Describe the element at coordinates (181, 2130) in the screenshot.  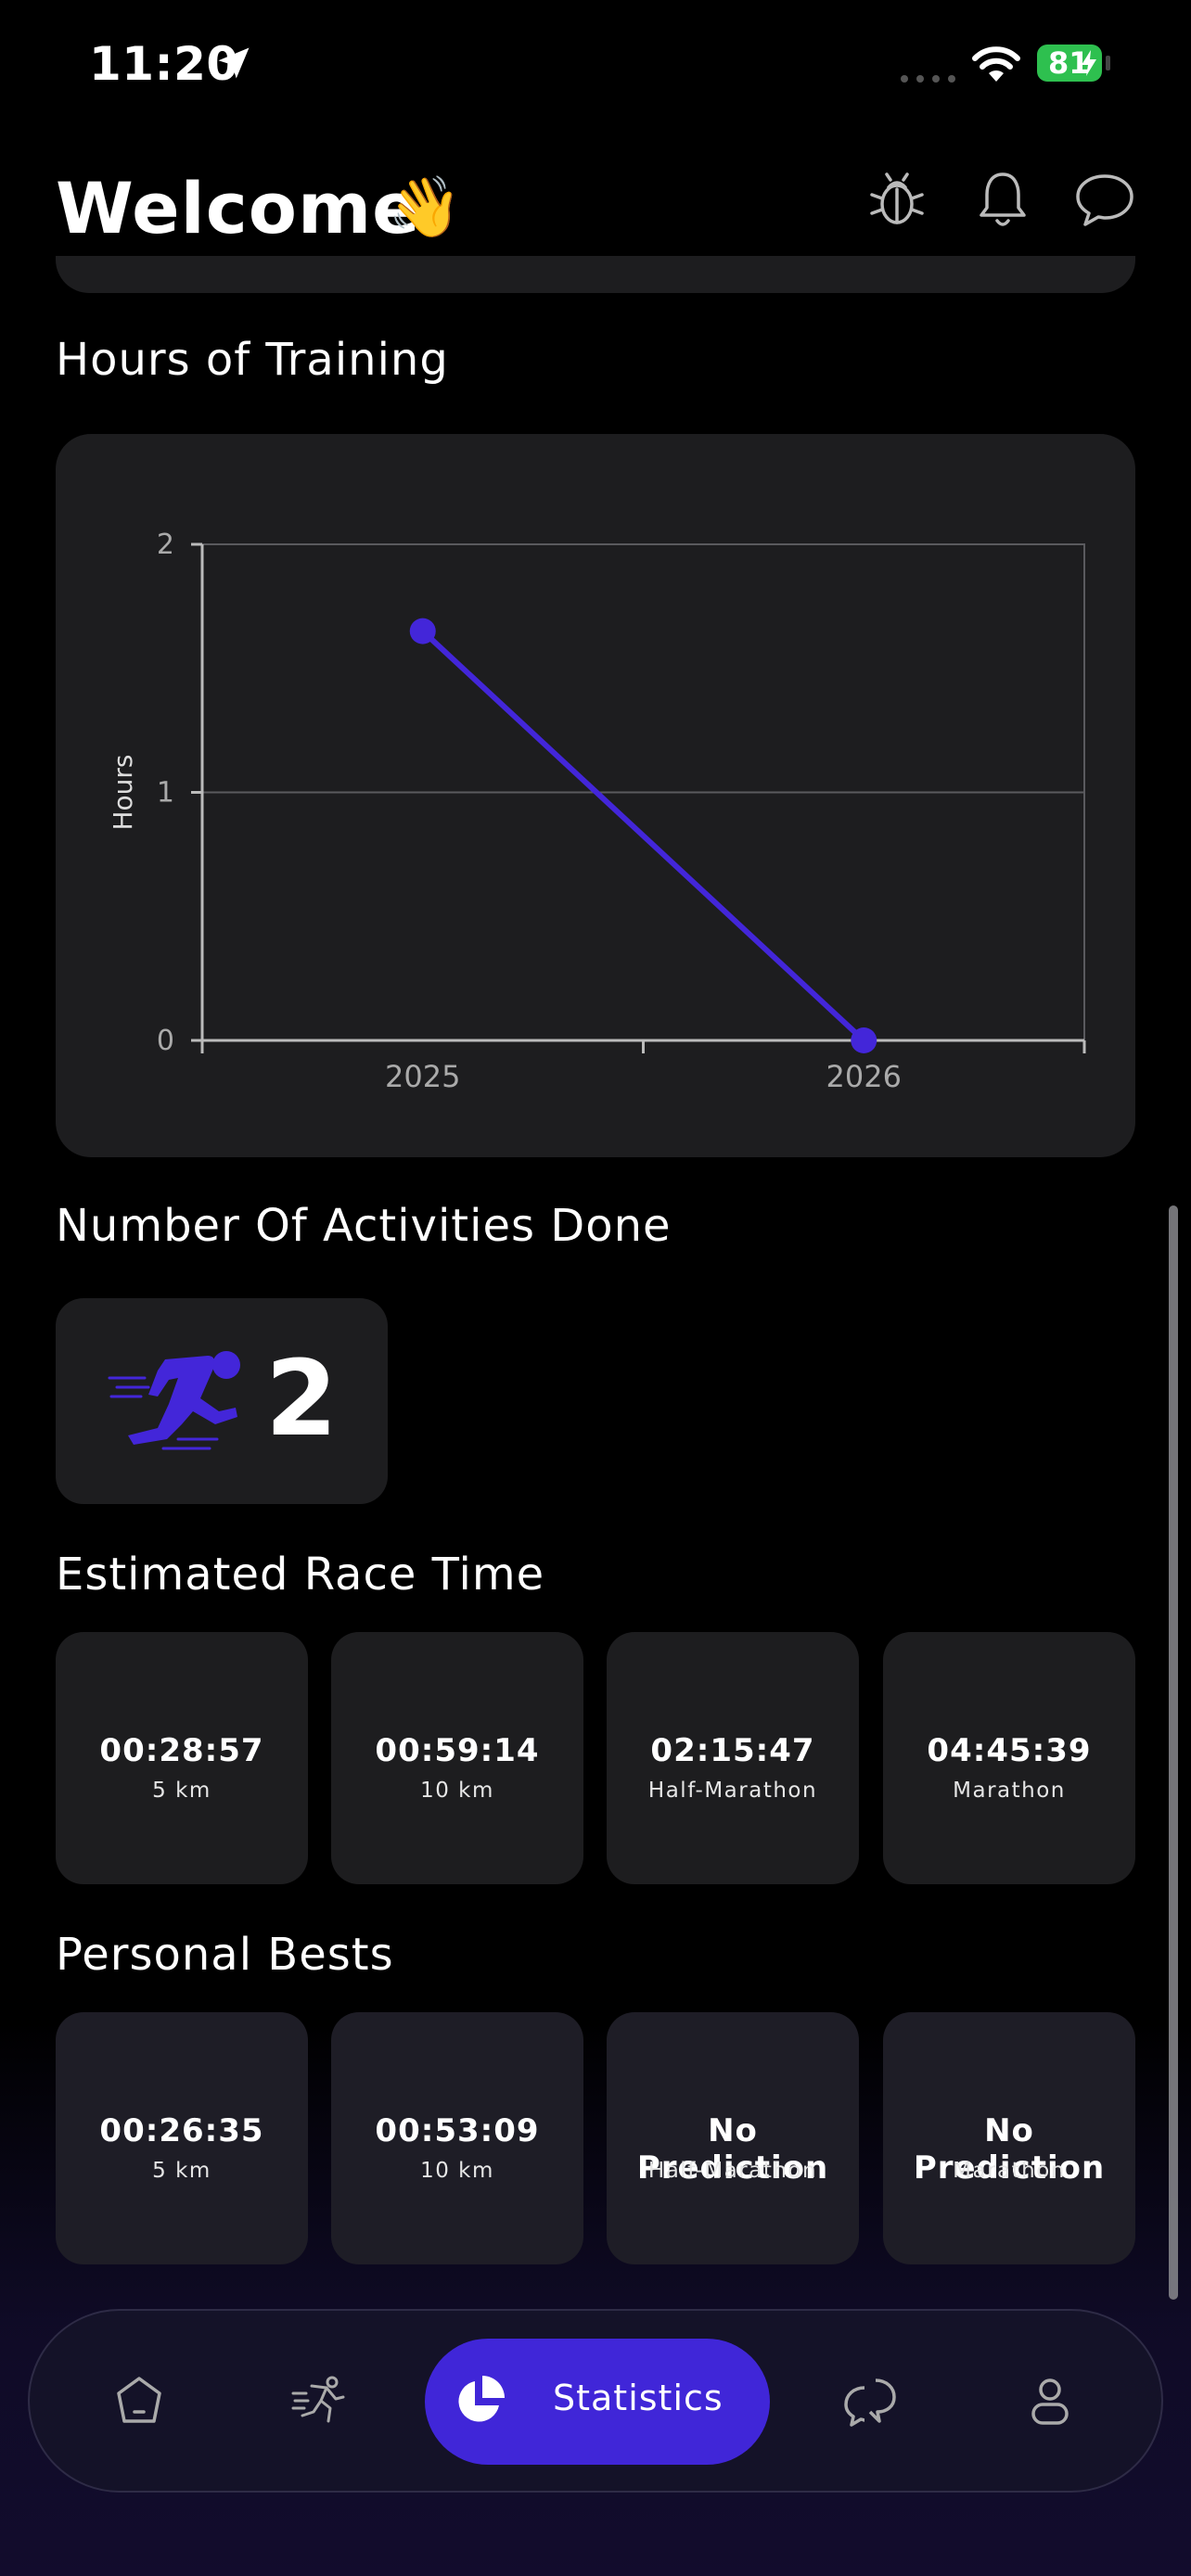
I see `personal-best-value: 00:26:35` at that location.